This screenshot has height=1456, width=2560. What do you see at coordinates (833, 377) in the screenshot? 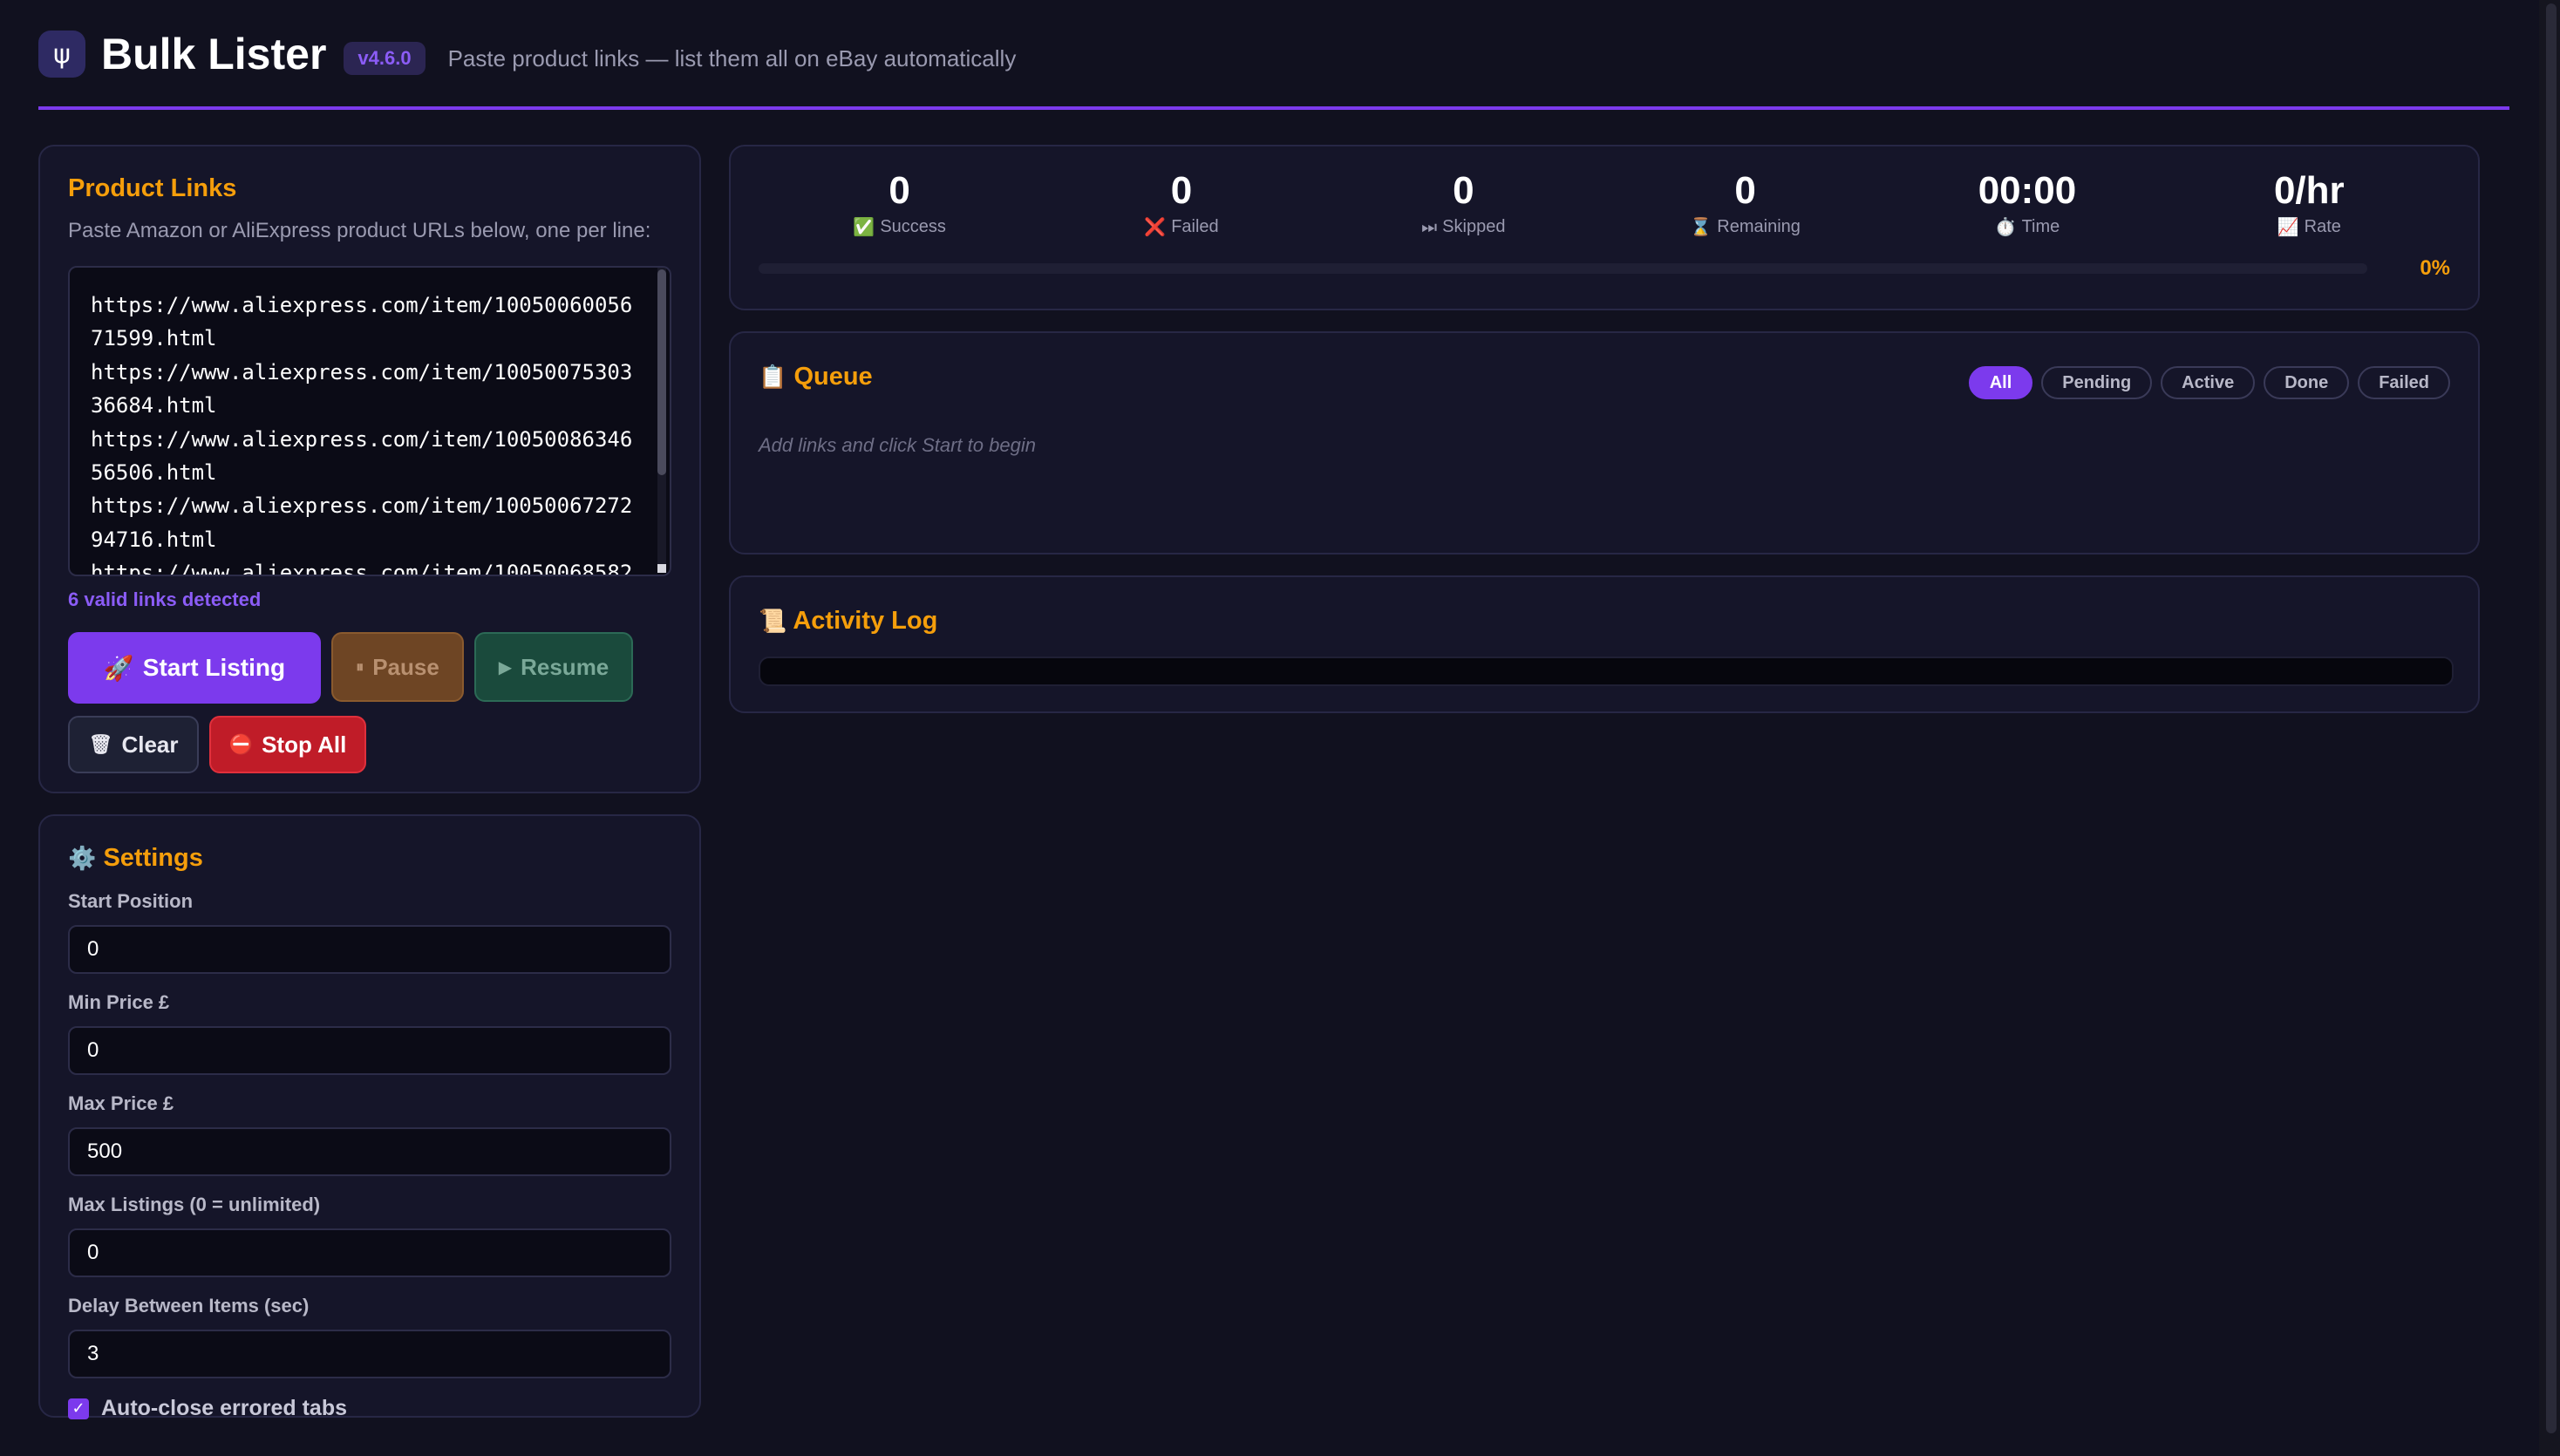
I see `queue-title-label: Queue` at bounding box center [833, 377].